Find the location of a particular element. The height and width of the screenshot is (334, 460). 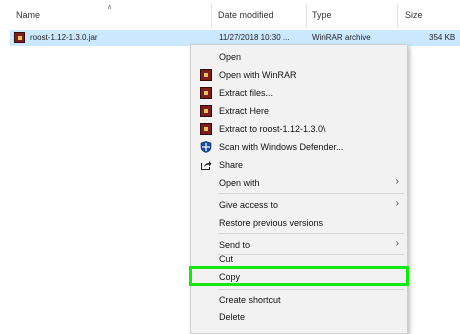

menu-item-label: Cut is located at coordinates (226, 259).